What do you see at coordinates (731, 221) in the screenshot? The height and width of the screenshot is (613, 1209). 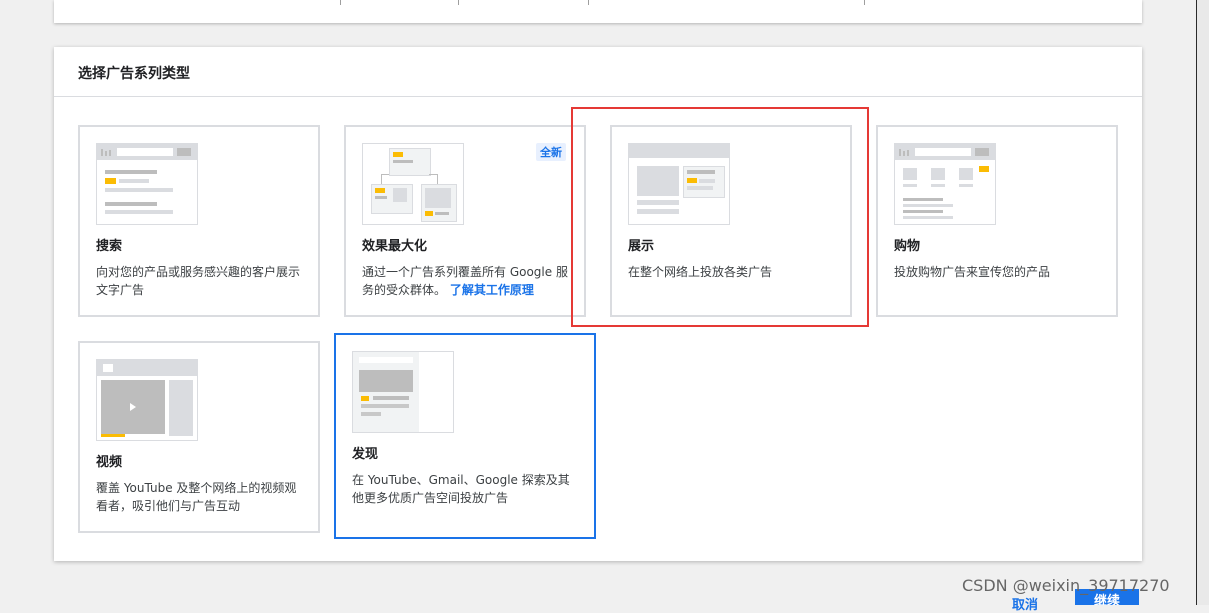 I see `tile-display: 展示 在整个网络上投放各类广告` at bounding box center [731, 221].